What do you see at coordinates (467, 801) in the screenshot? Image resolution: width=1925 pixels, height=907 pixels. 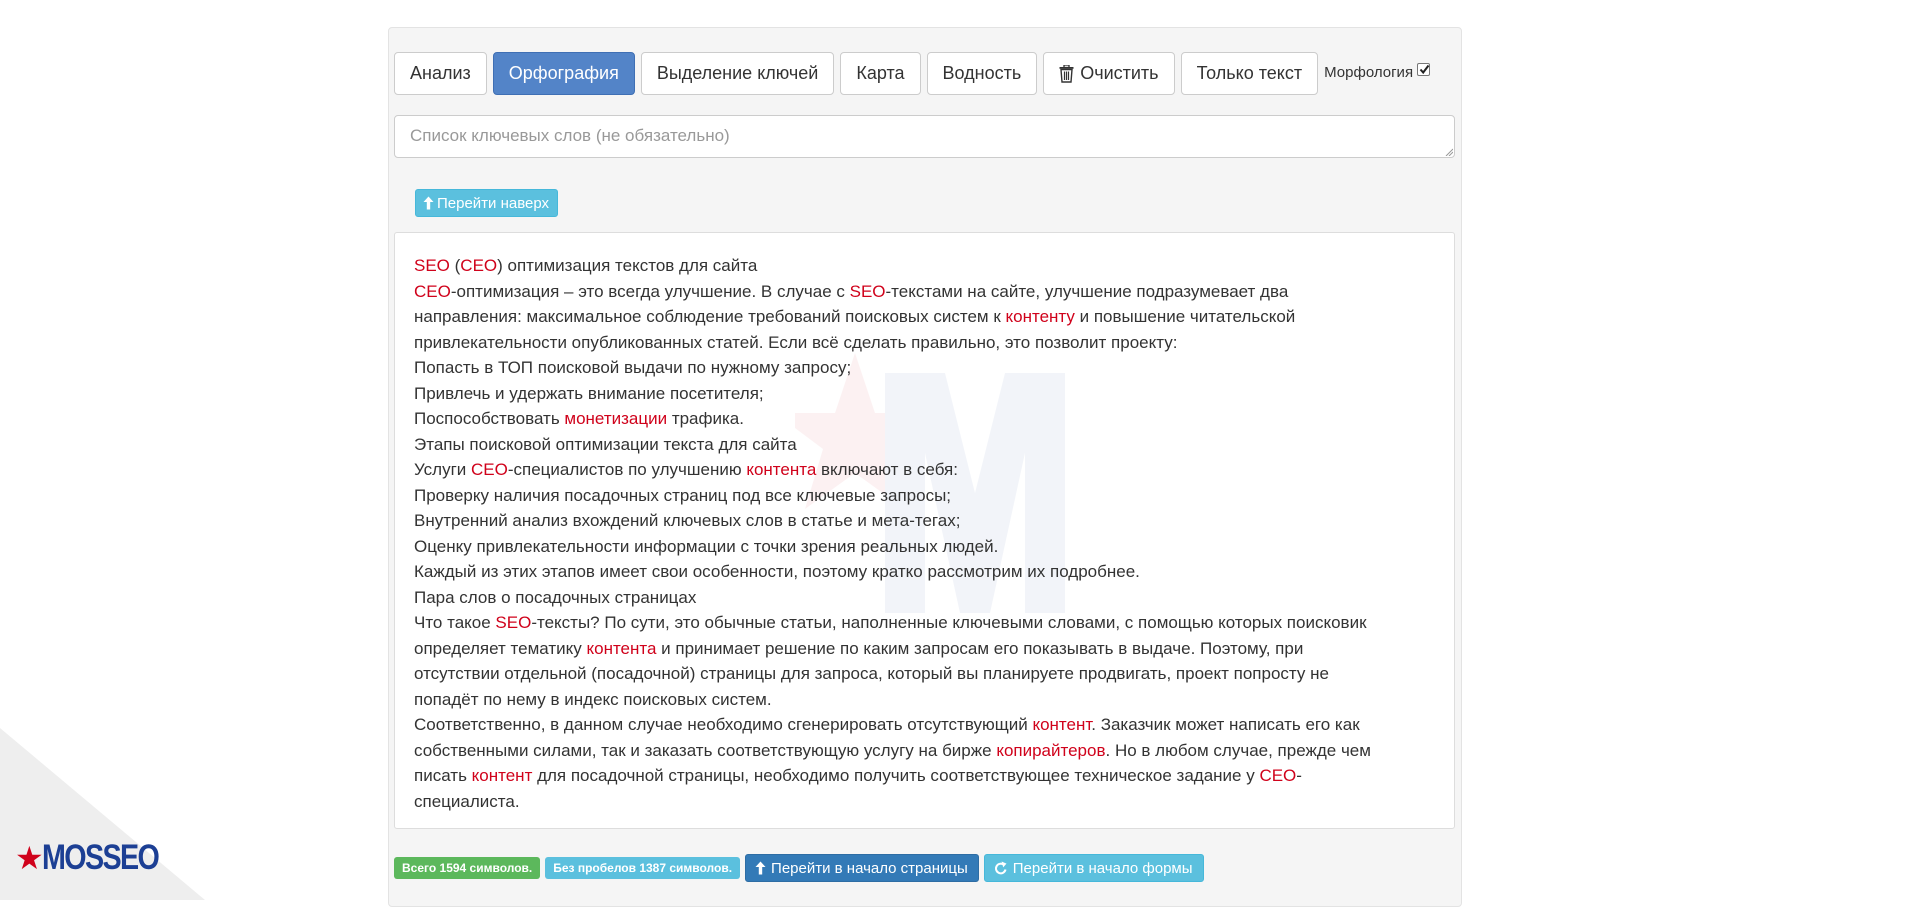 I see `text-segment: специалиста.` at bounding box center [467, 801].